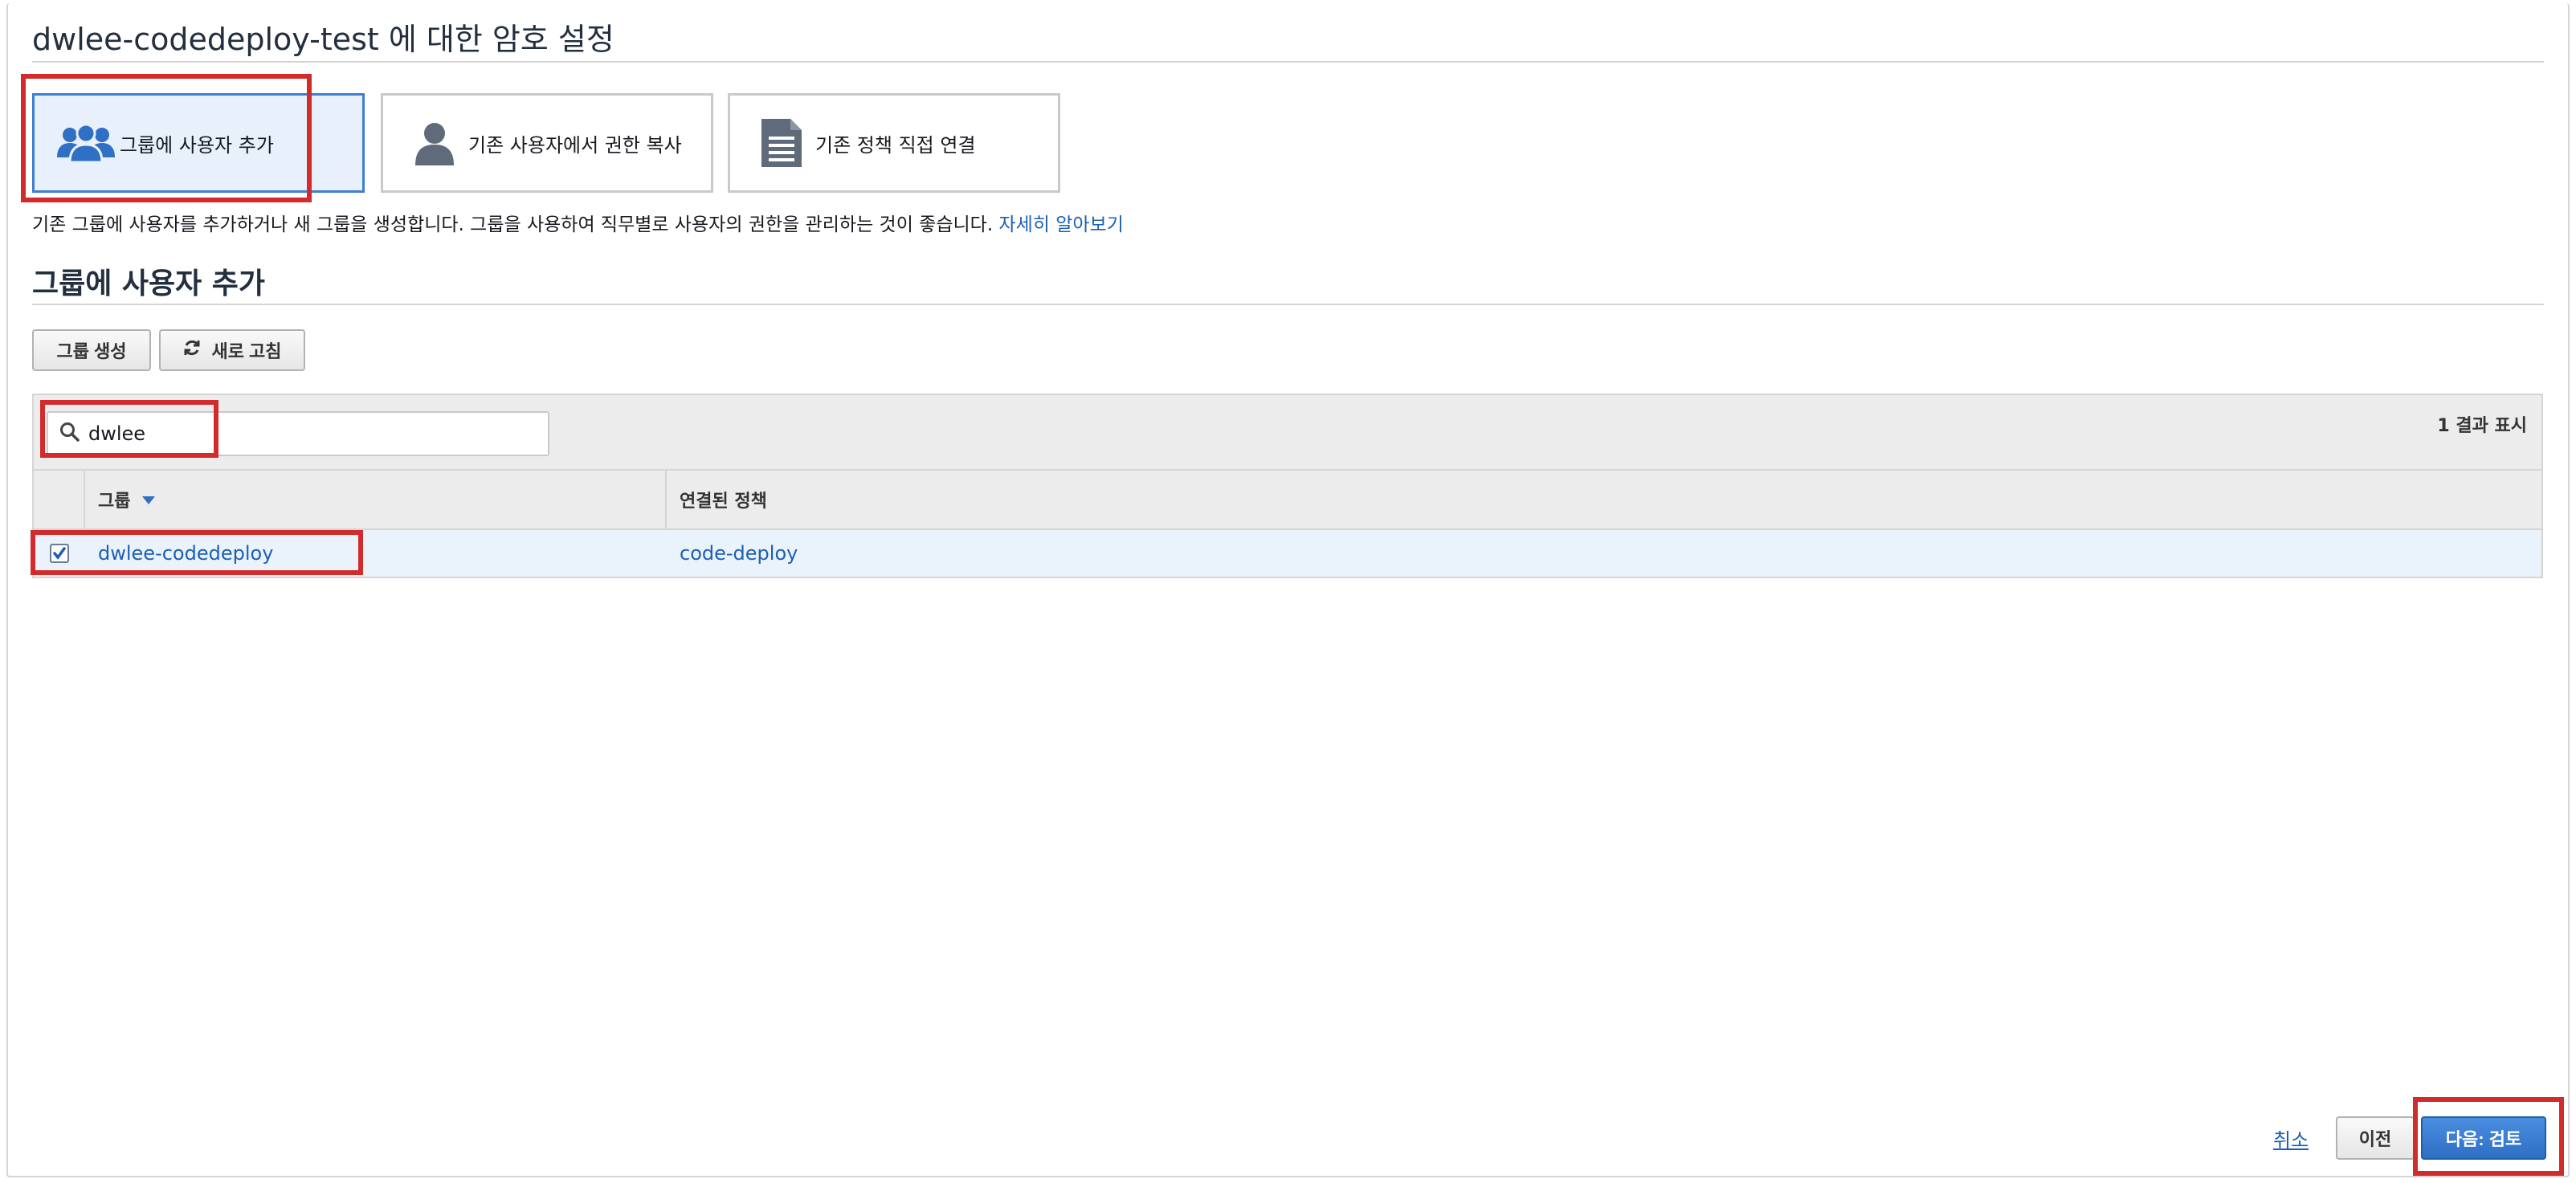  I want to click on title-divider, so click(1288, 62).